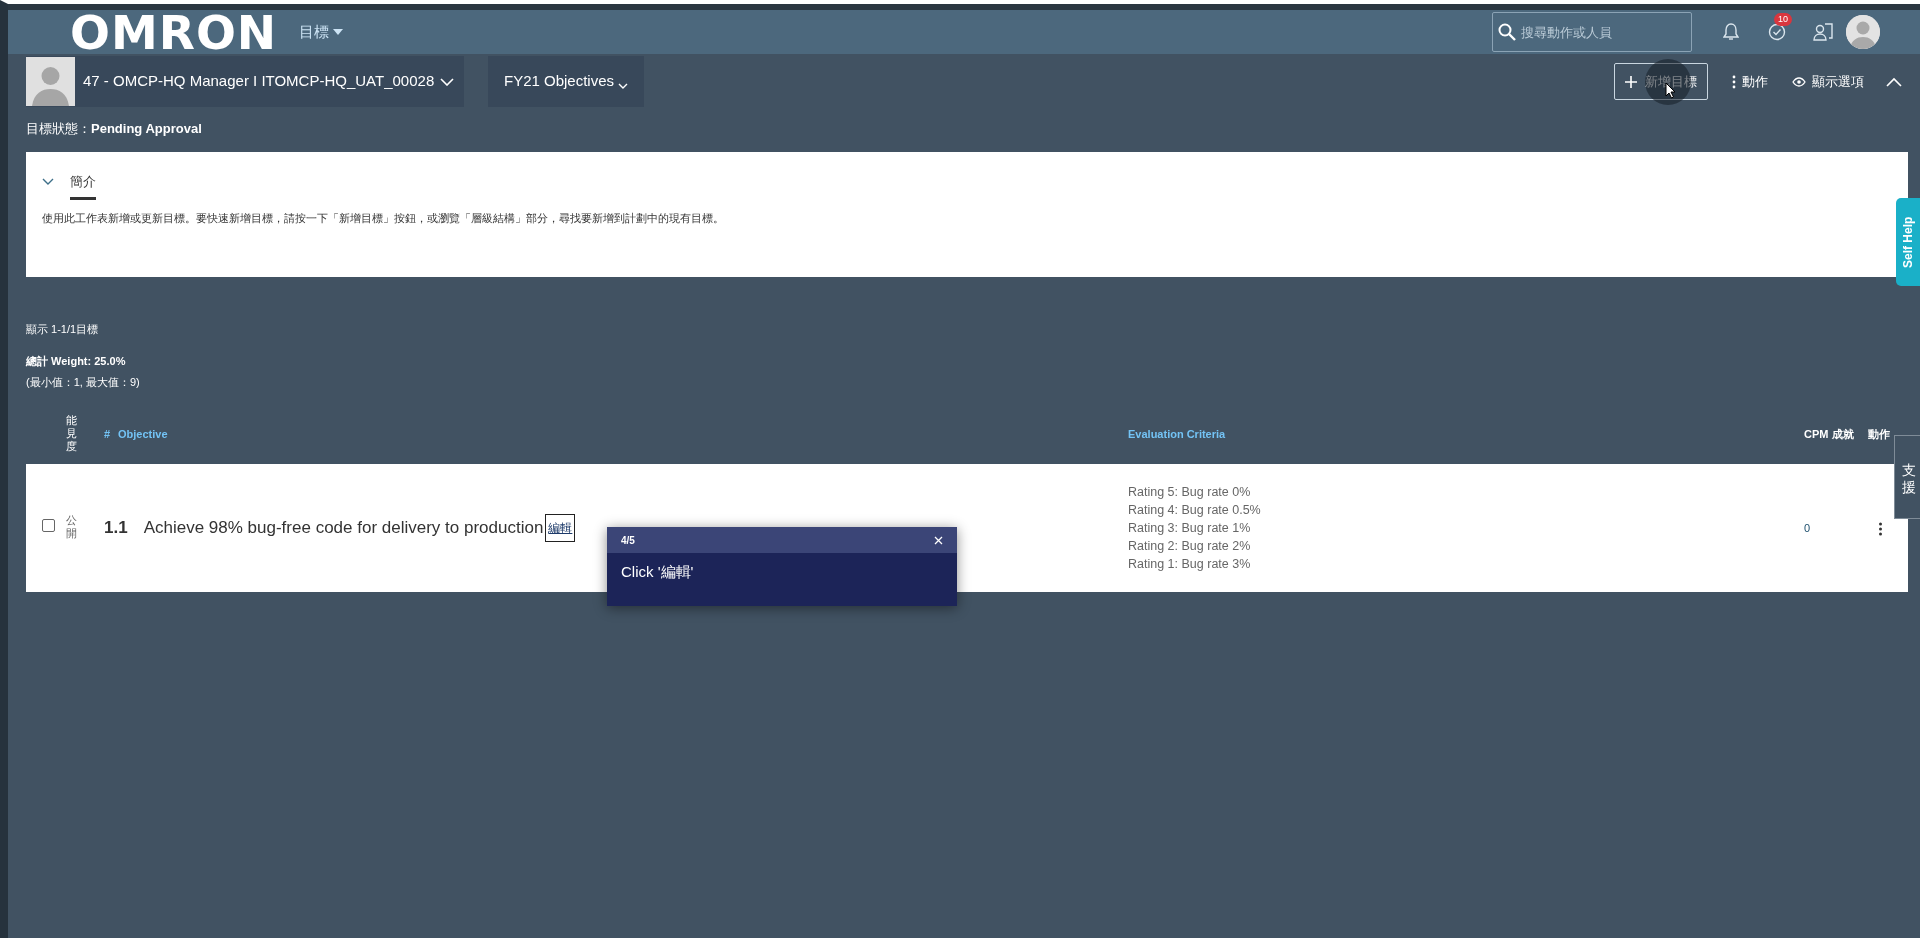 This screenshot has height=938, width=1920. What do you see at coordinates (1783, 19) in the screenshot?
I see `notification-badge: 10` at bounding box center [1783, 19].